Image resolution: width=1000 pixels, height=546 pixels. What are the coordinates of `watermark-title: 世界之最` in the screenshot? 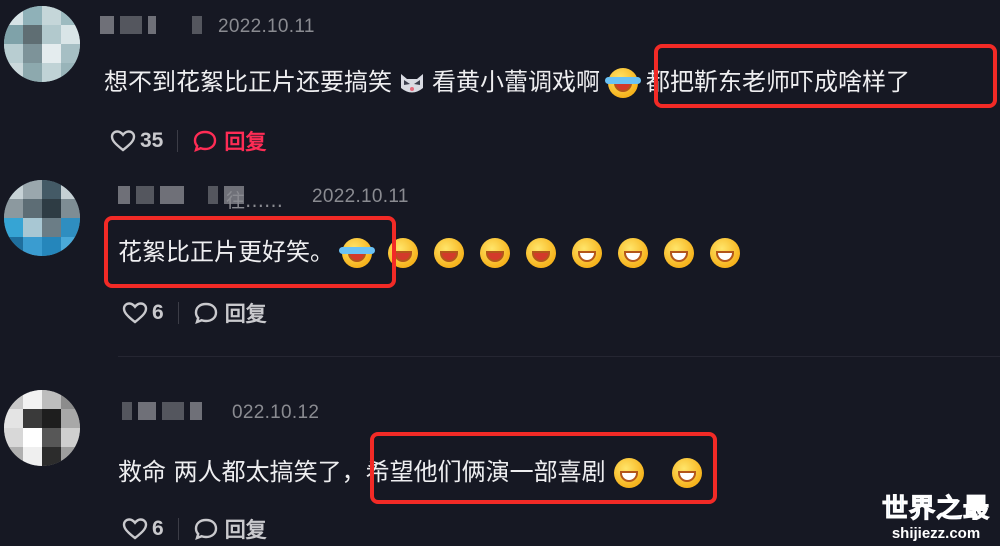 It's located at (935, 509).